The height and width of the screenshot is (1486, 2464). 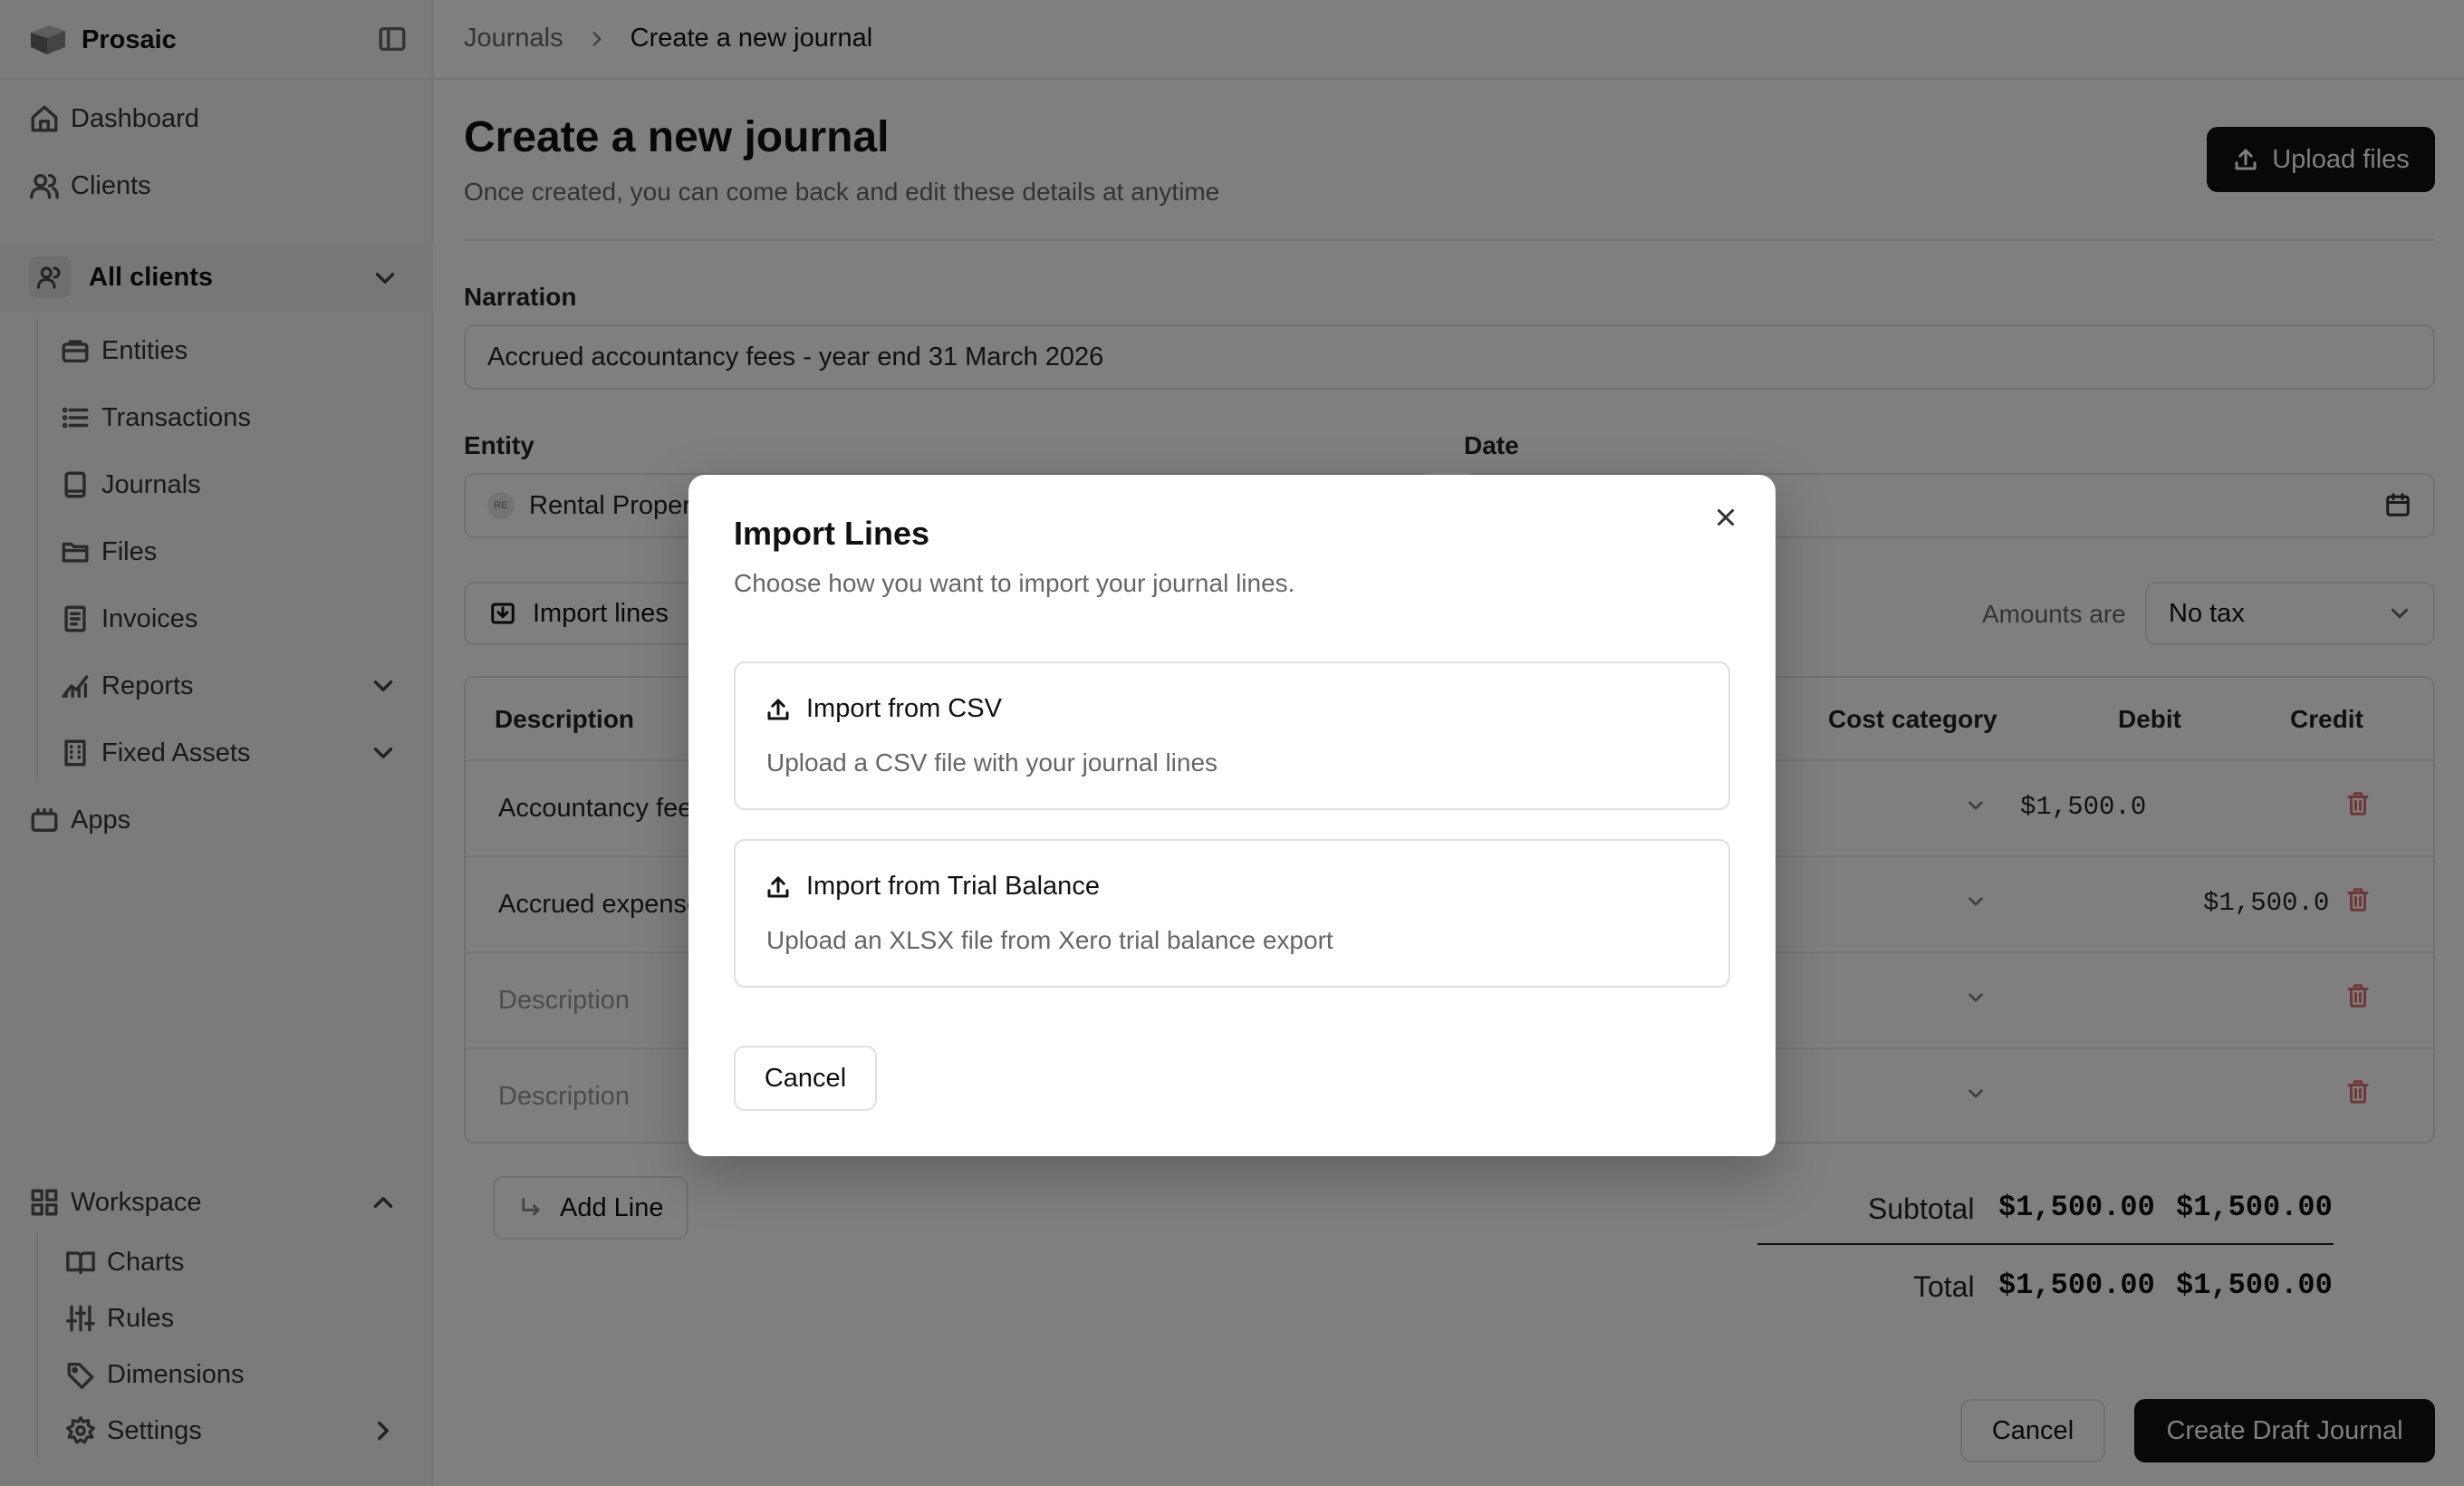 What do you see at coordinates (953, 887) in the screenshot?
I see `option-title: Import from Trial Balance` at bounding box center [953, 887].